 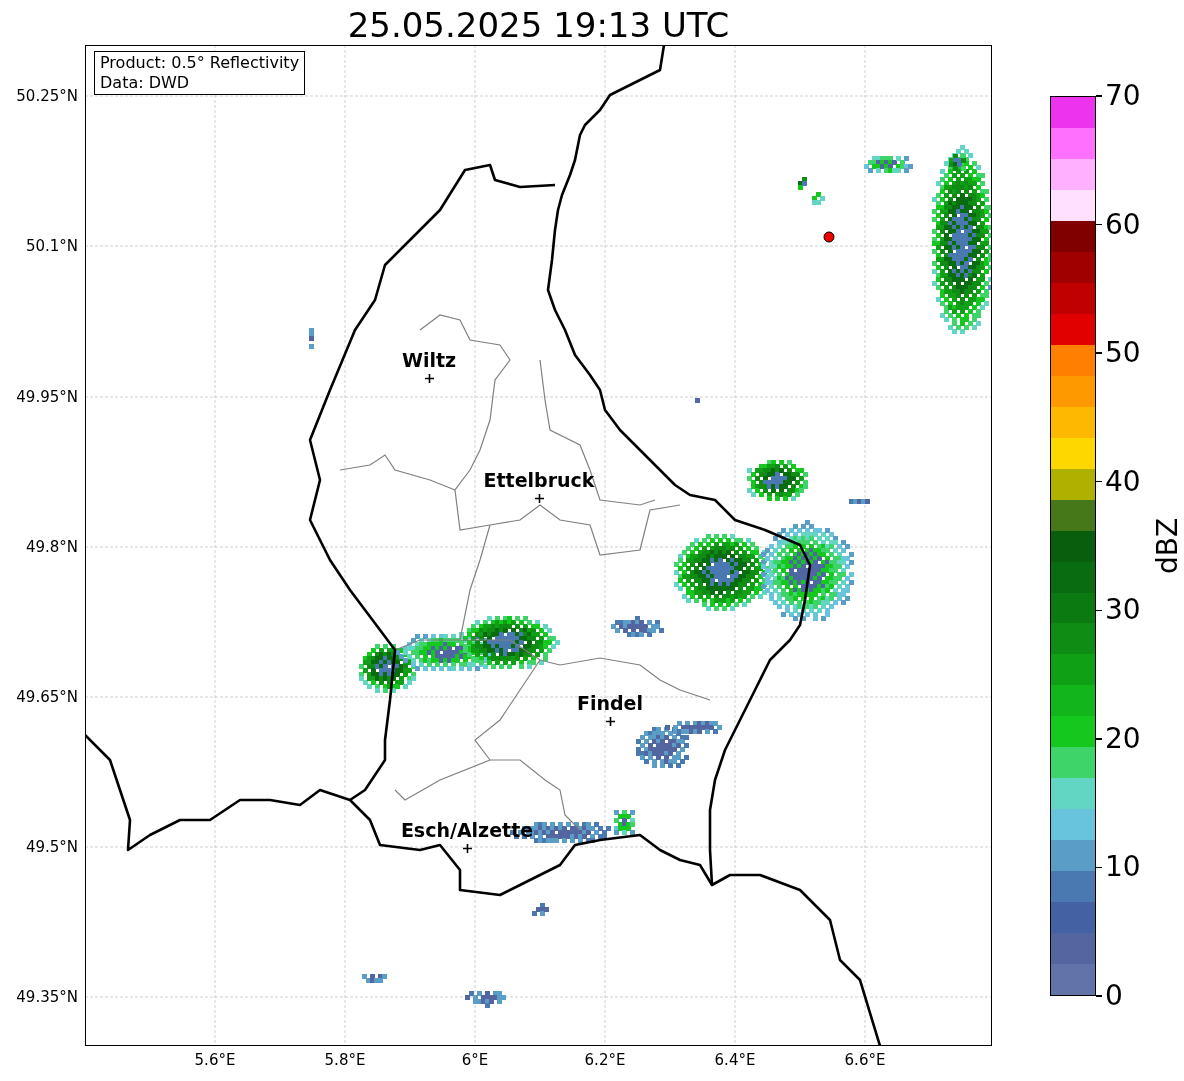 I want to click on info-text: Product: 0.5° Reflectivity, so click(x=200, y=63).